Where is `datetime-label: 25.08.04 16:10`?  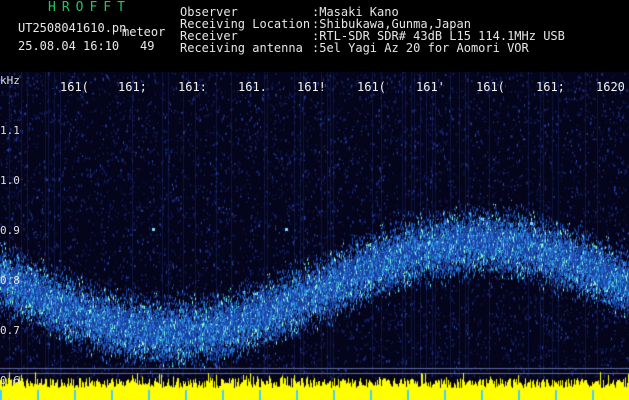 datetime-label: 25.08.04 16:10 is located at coordinates (69, 46).